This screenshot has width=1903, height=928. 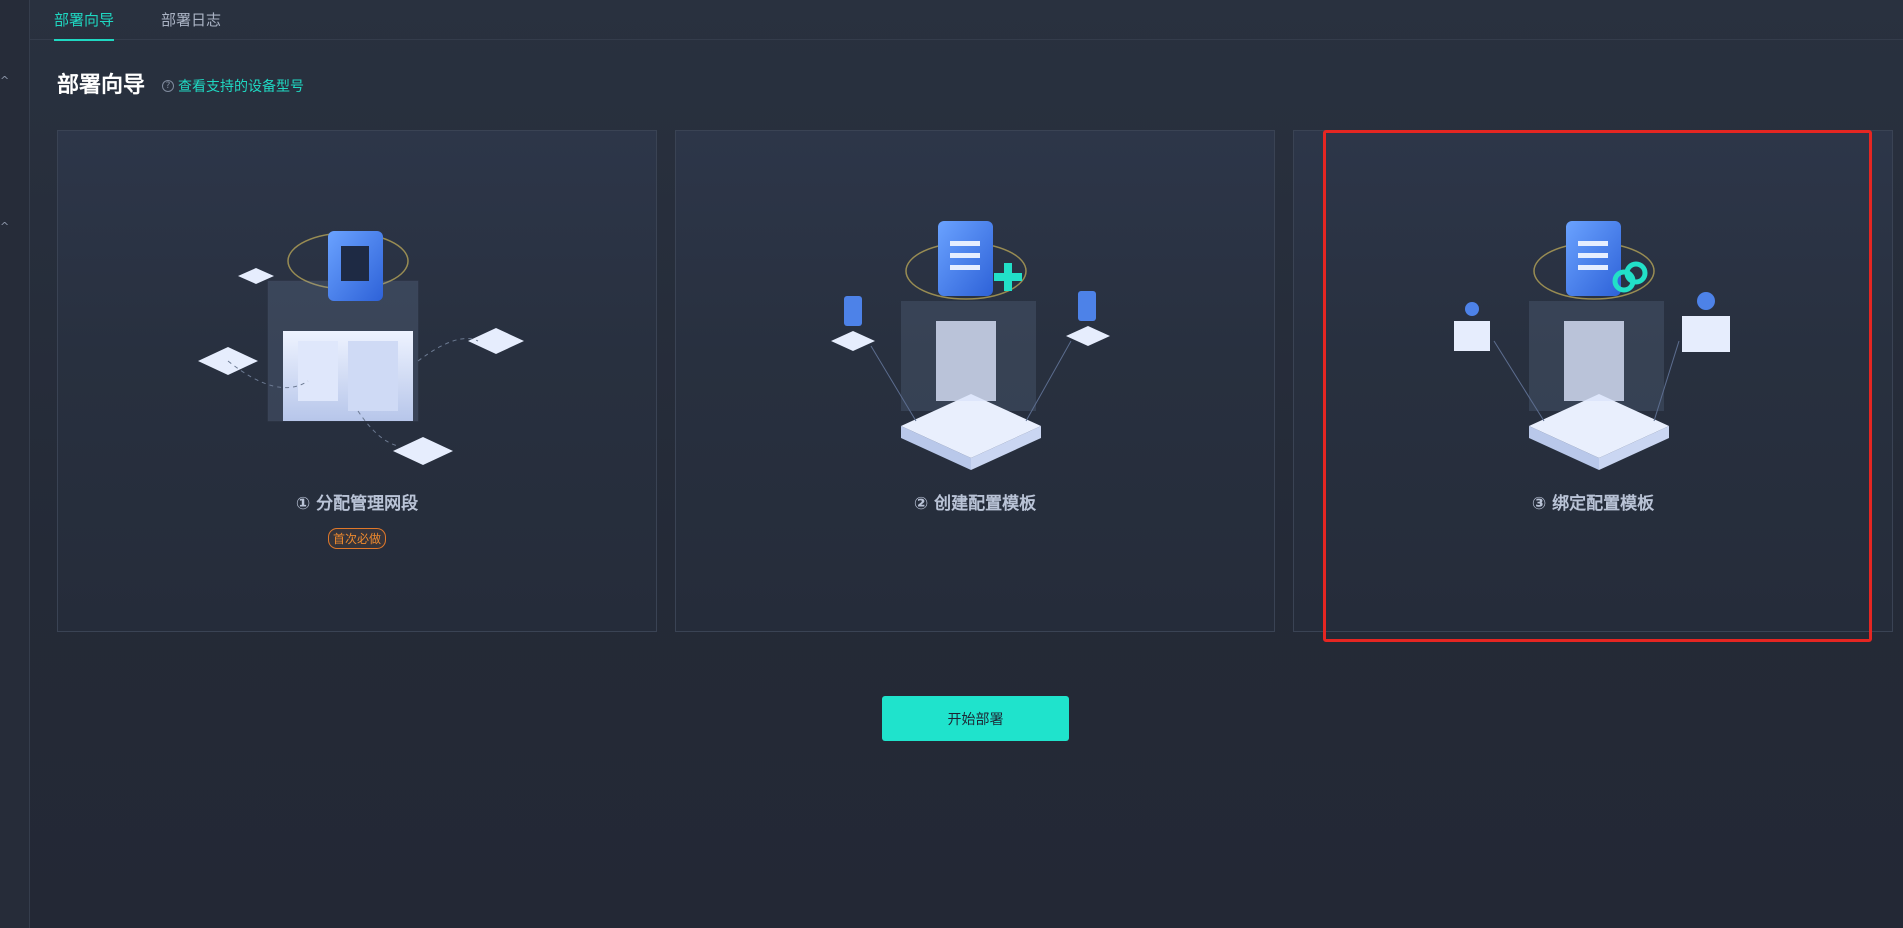 What do you see at coordinates (1592, 345) in the screenshot?
I see `bind-template-illustration` at bounding box center [1592, 345].